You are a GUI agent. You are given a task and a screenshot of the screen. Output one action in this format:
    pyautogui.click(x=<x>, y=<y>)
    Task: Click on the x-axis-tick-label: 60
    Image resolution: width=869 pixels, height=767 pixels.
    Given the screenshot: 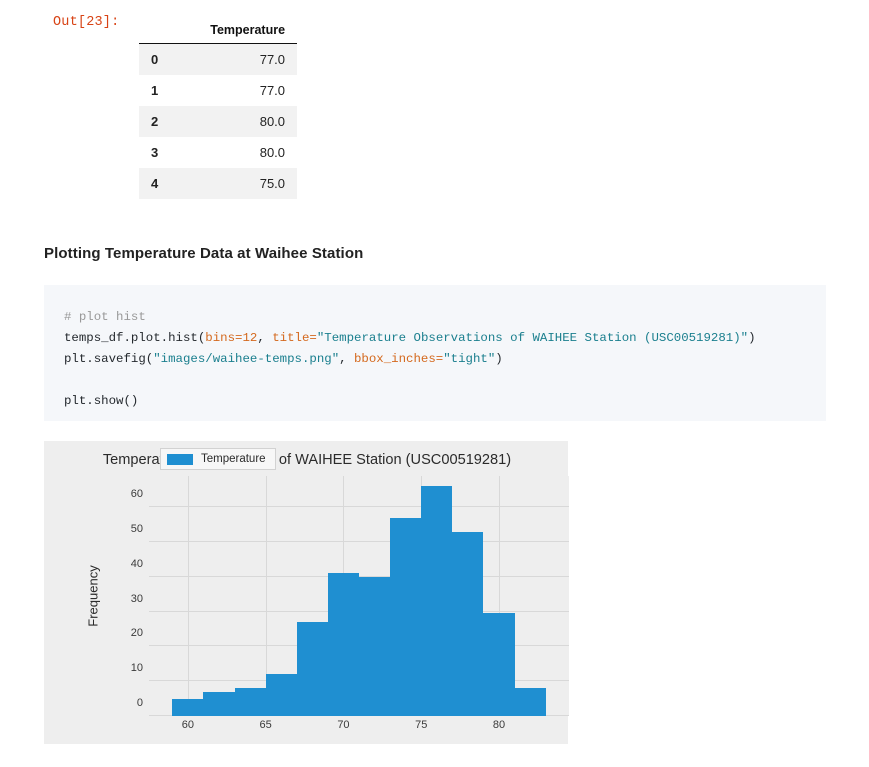 What is the action you would take?
    pyautogui.click(x=187, y=725)
    